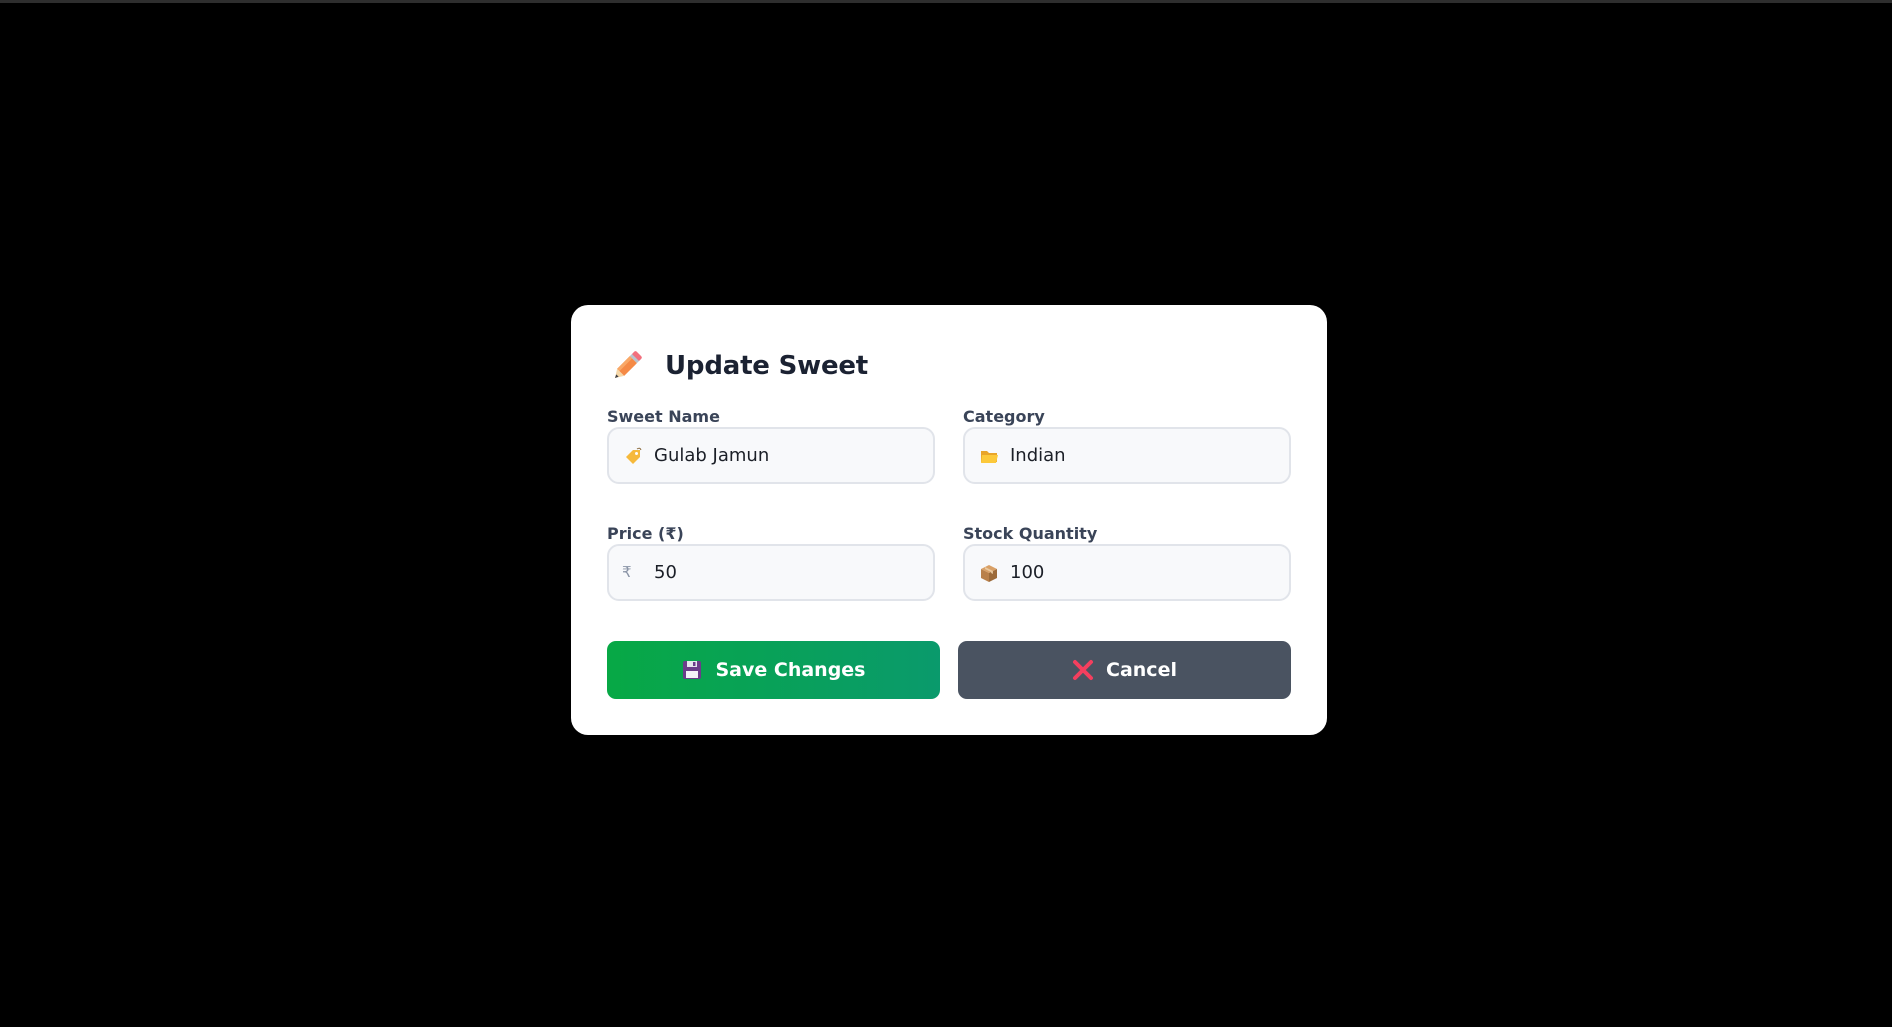 The height and width of the screenshot is (1027, 1892). Describe the element at coordinates (1004, 416) in the screenshot. I see `category-label: Category` at that location.